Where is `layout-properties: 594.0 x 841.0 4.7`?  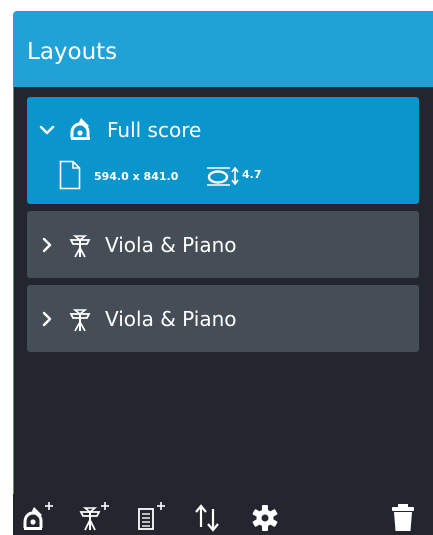 layout-properties: 594.0 x 841.0 4.7 is located at coordinates (219, 175).